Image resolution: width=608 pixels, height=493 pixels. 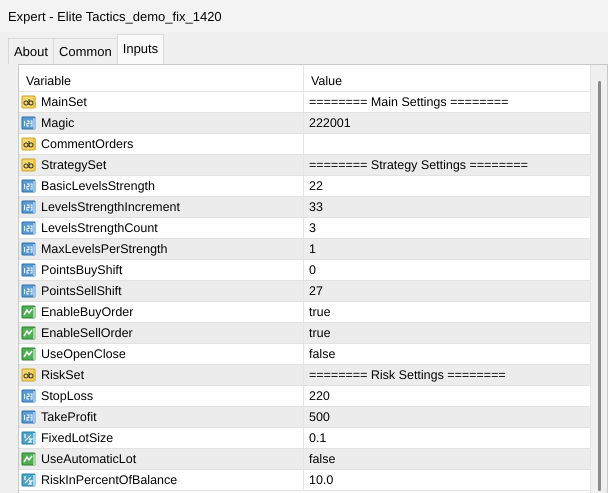 I want to click on value-cell: ======== Strategy Settings ========, so click(x=447, y=165).